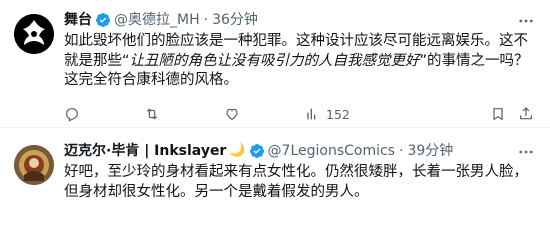 This screenshot has height=247, width=550. What do you see at coordinates (72, 115) in the screenshot?
I see `reply-icon` at bounding box center [72, 115].